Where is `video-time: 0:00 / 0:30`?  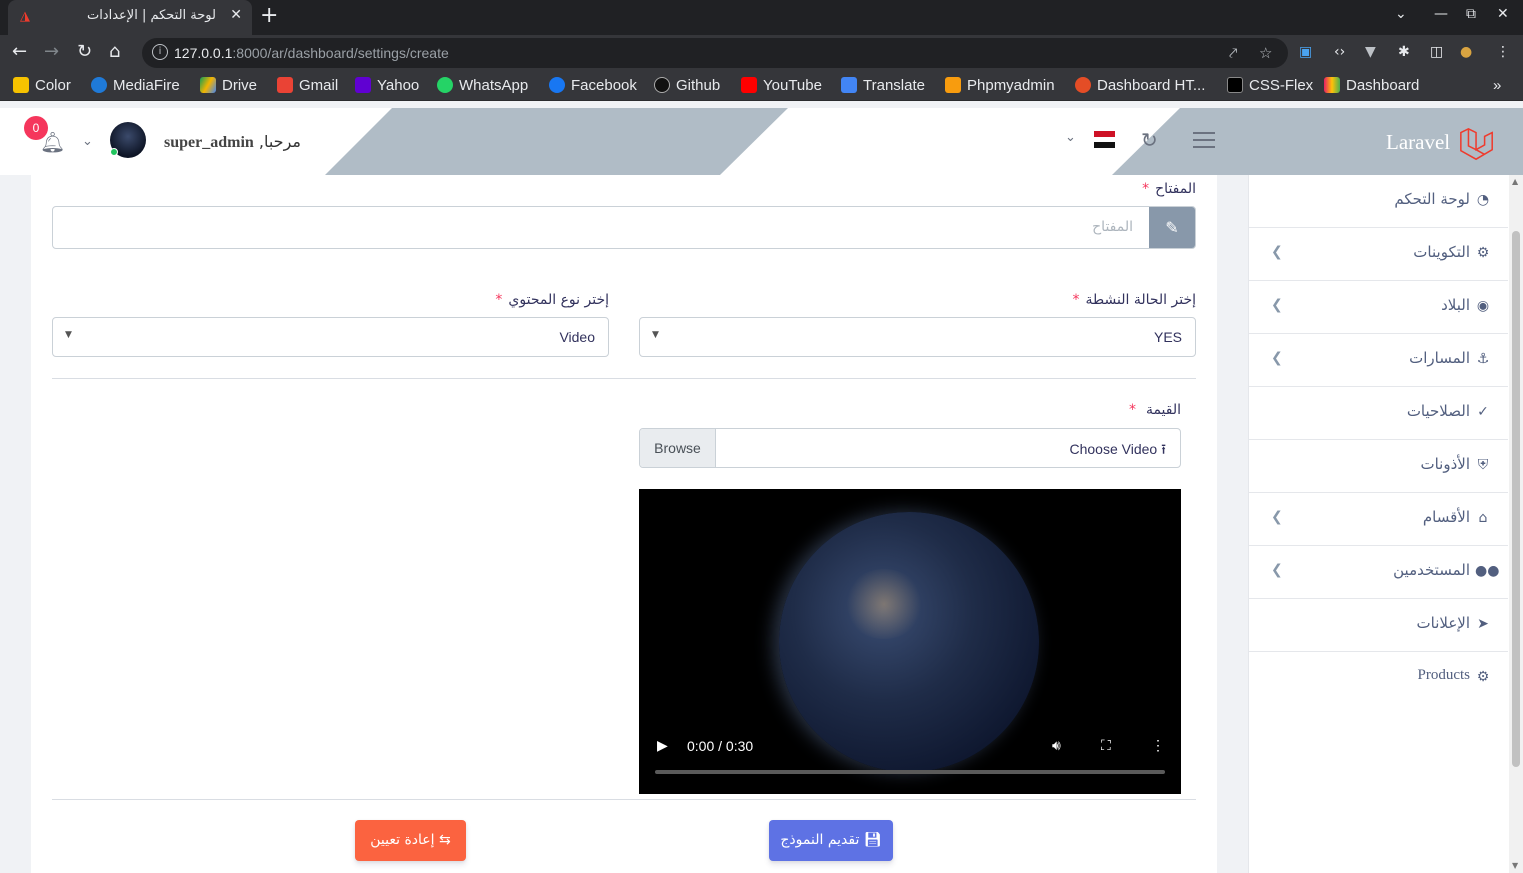
video-time: 0:00 / 0:30 is located at coordinates (720, 746).